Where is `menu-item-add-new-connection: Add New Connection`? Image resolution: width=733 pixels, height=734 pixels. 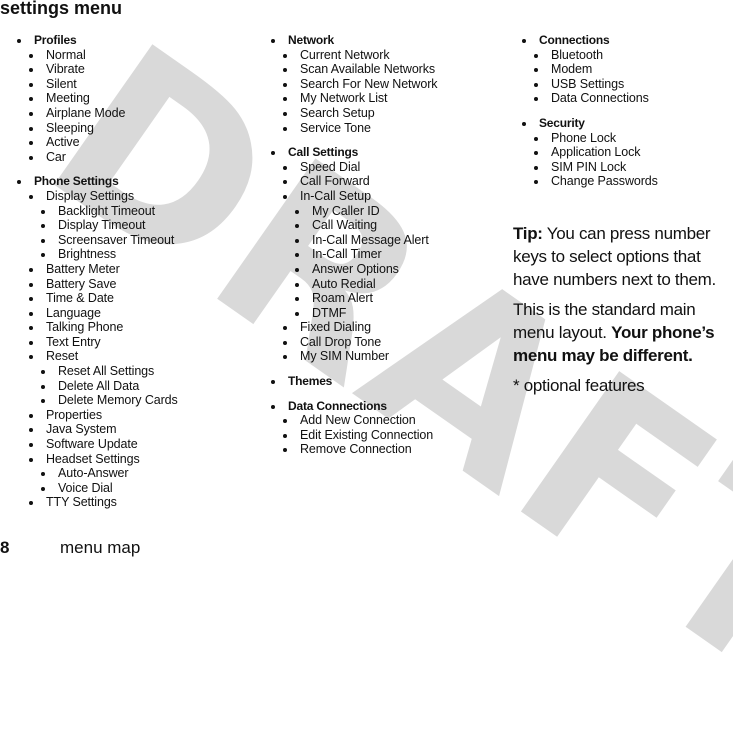 menu-item-add-new-connection: Add New Connection is located at coordinates (353, 420).